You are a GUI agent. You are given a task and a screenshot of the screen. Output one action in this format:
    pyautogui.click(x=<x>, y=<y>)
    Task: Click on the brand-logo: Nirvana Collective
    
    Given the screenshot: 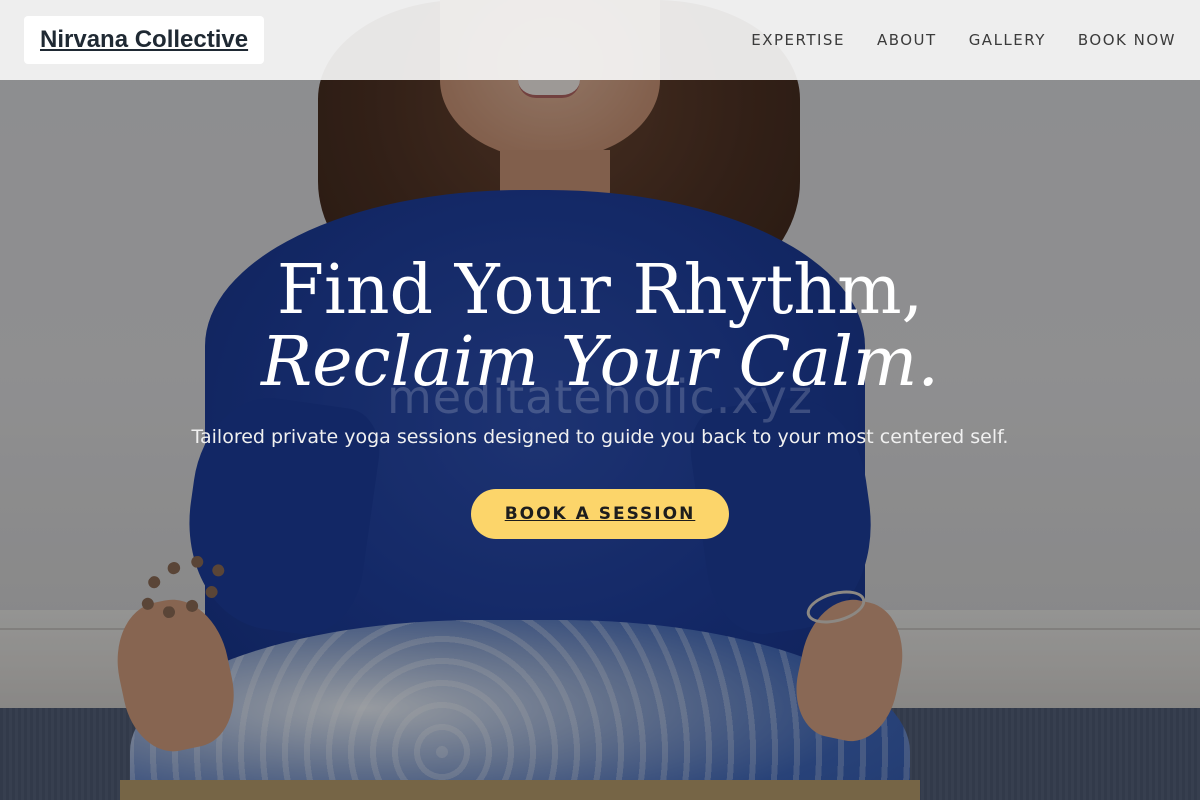 What is the action you would take?
    pyautogui.click(x=144, y=40)
    